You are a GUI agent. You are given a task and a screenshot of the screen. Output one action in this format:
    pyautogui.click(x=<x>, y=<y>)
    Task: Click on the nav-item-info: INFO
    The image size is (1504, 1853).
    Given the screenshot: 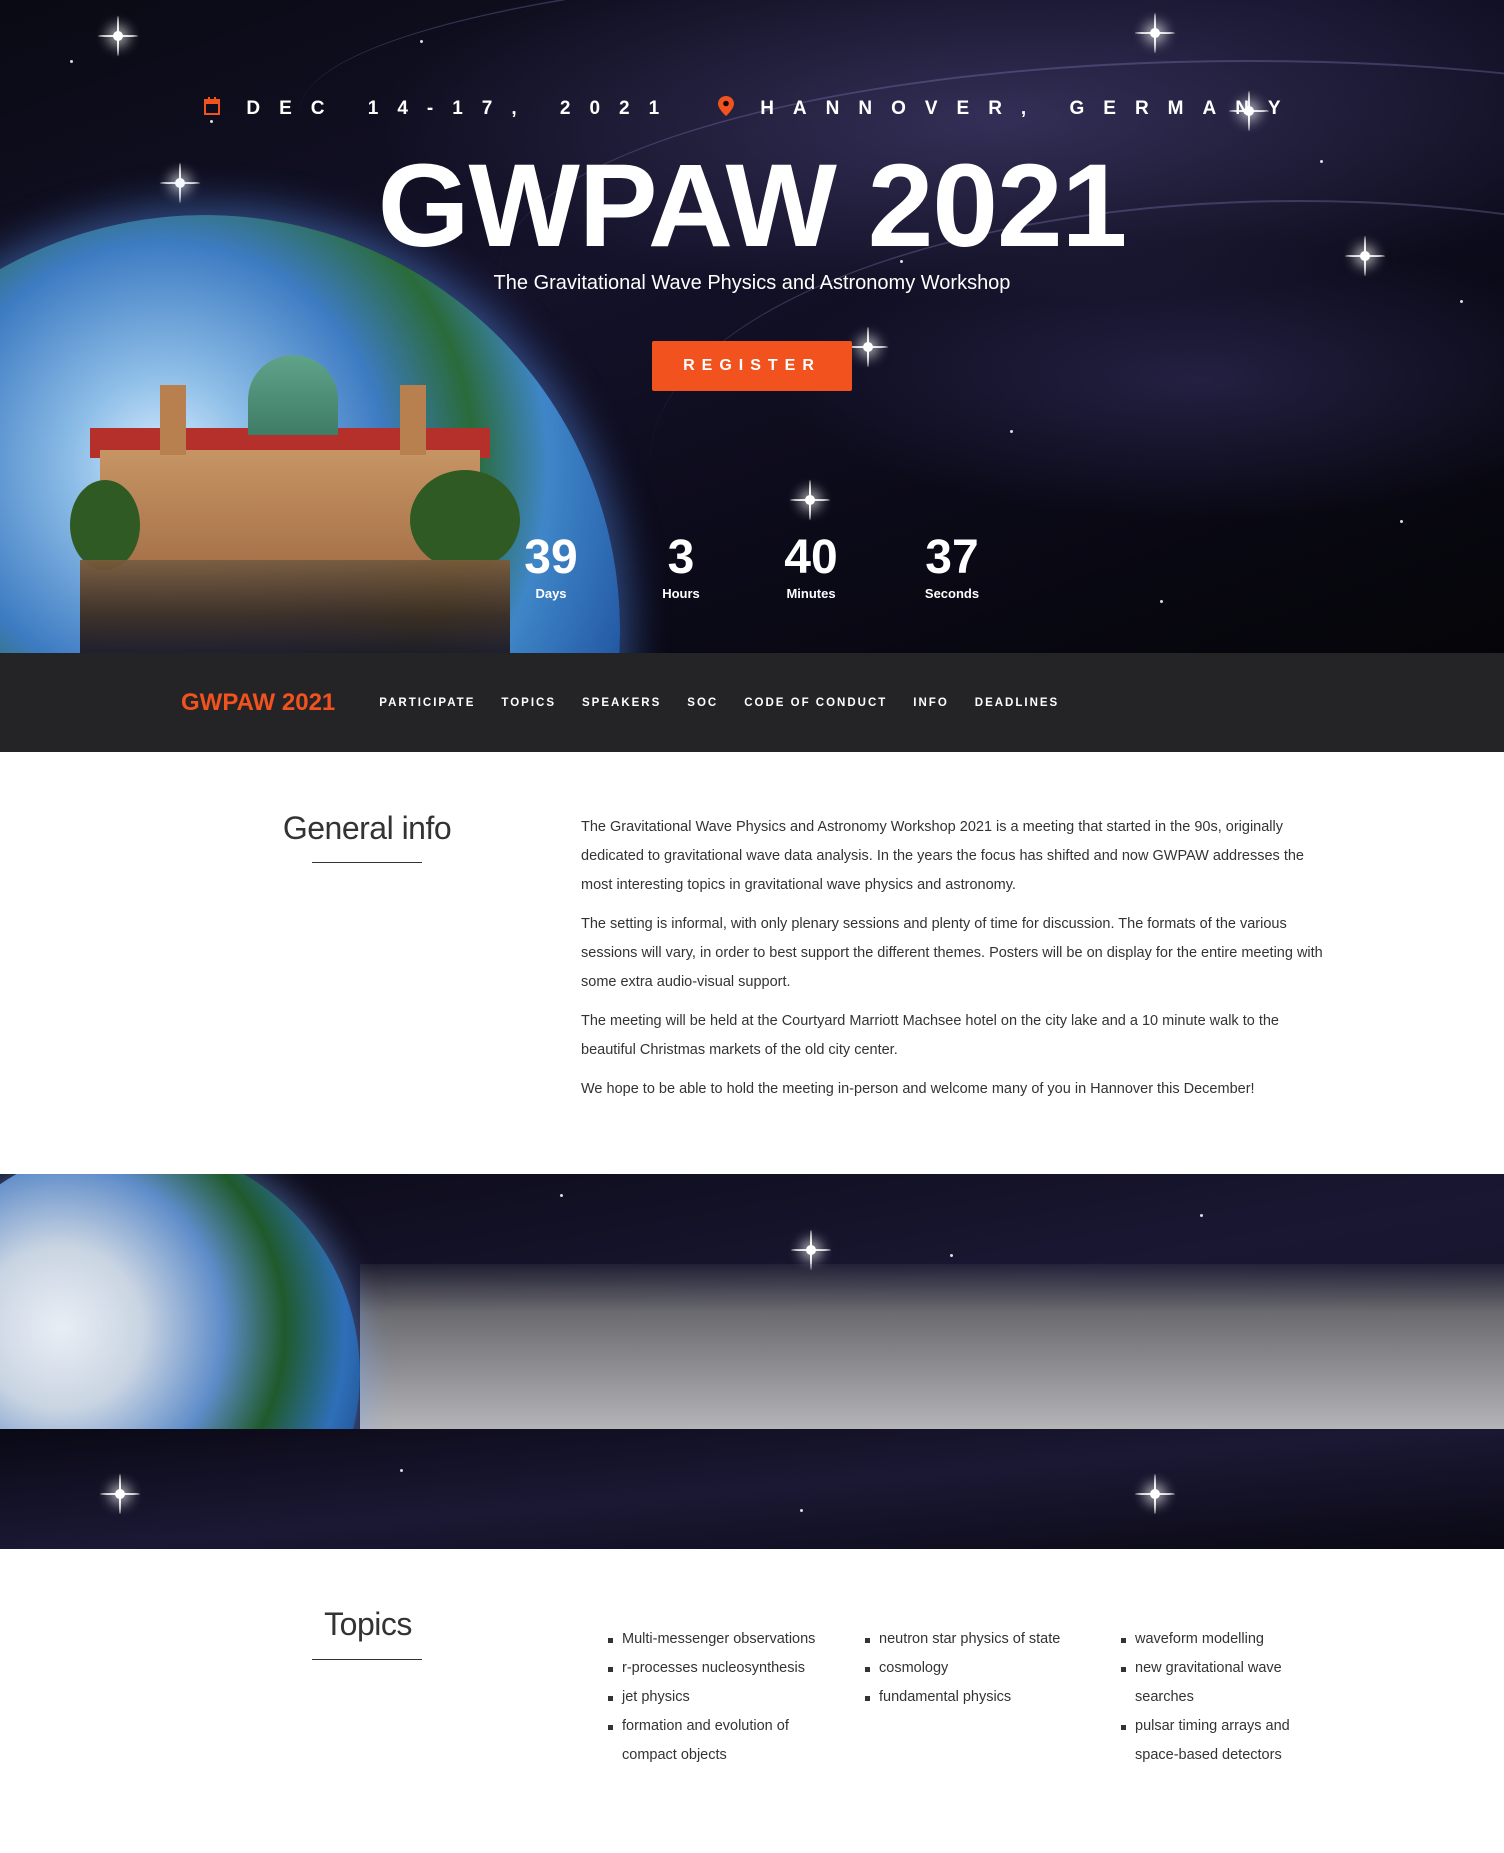 What is the action you would take?
    pyautogui.click(x=930, y=703)
    